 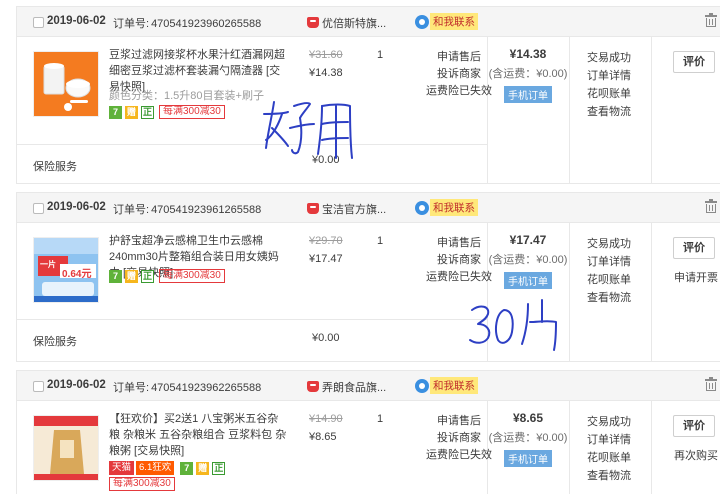 I want to click on order-id: 订单号: 470541923961265588, so click(x=187, y=209).